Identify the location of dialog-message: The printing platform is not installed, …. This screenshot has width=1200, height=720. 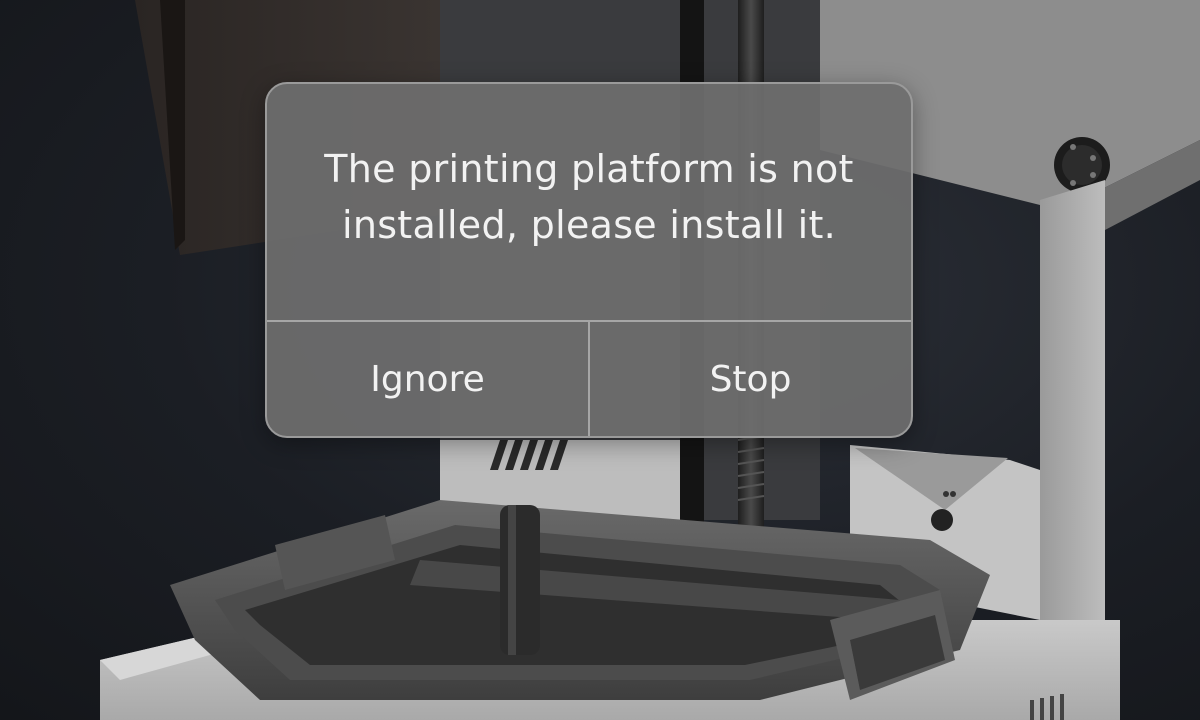
(589, 197).